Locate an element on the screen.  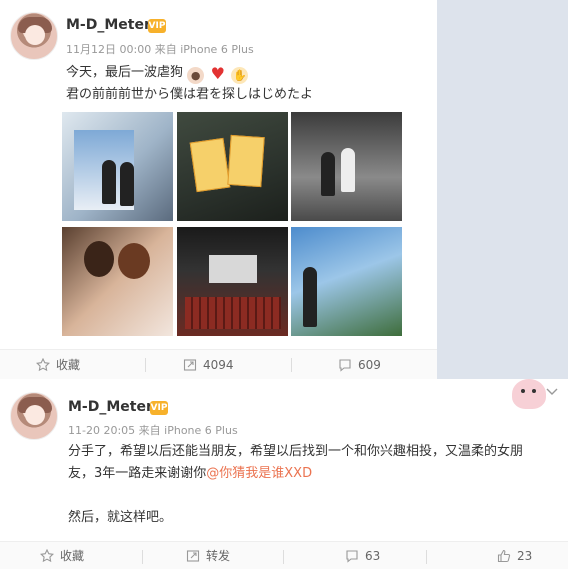
post-time: 11月12日 00:00 is located at coordinates (108, 49).